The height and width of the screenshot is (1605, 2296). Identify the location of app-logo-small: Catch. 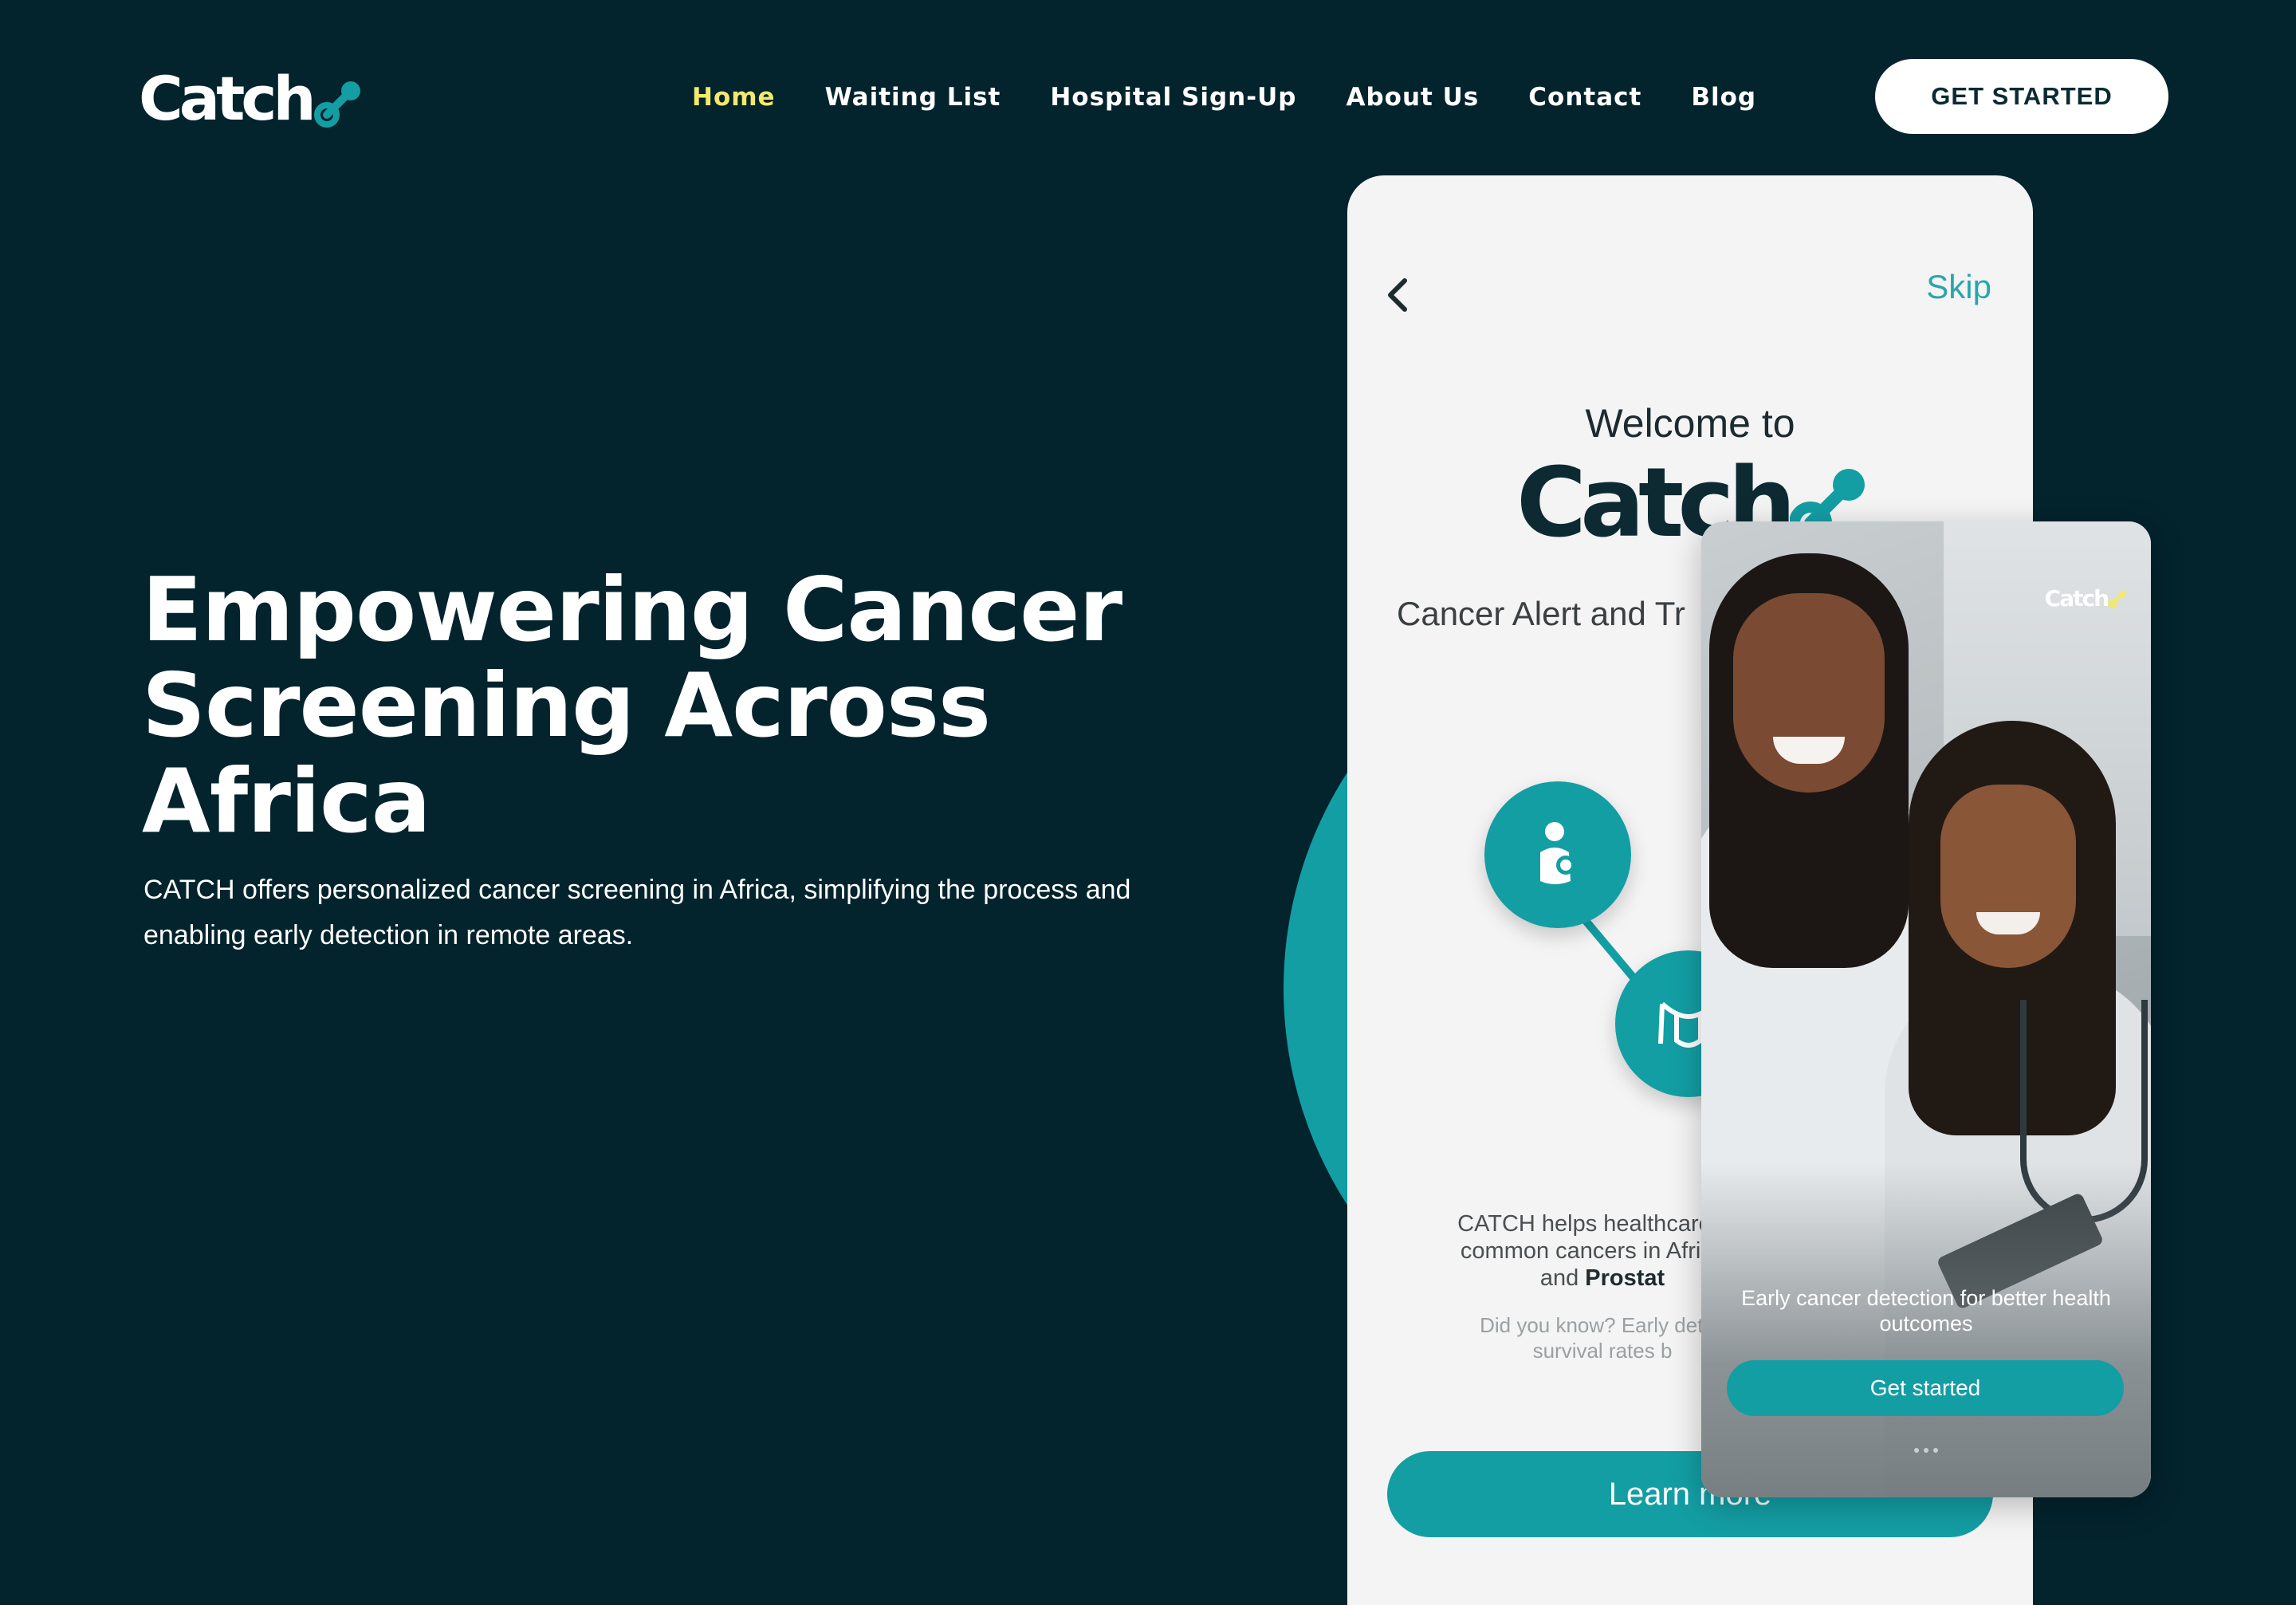
(2086, 598).